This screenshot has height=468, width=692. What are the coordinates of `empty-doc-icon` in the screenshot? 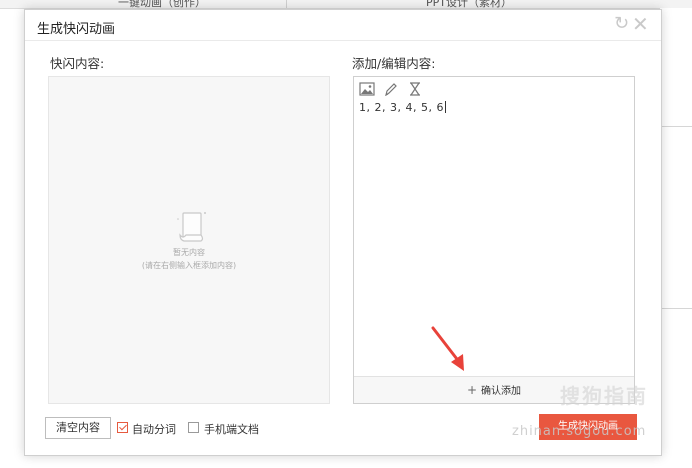 It's located at (191, 227).